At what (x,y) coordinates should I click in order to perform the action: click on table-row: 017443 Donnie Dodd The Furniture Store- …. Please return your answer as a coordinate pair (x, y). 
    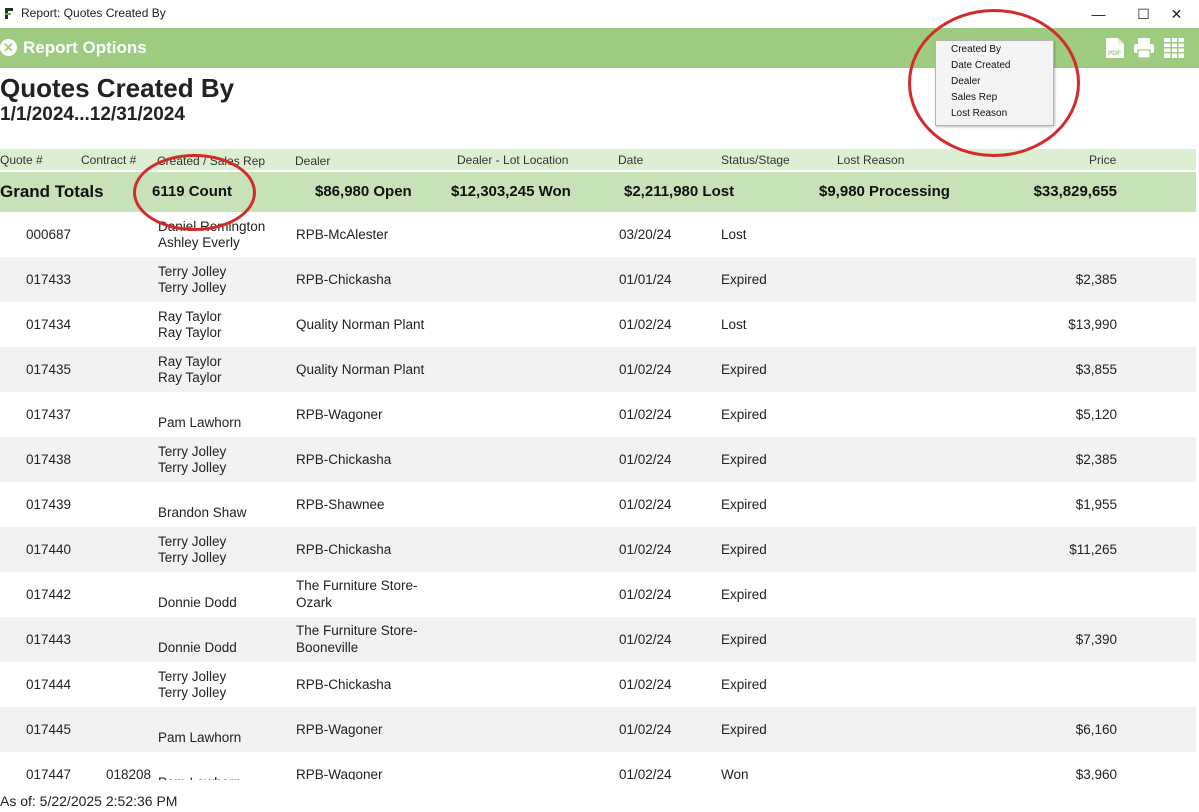
    Looking at the image, I should click on (598, 639).